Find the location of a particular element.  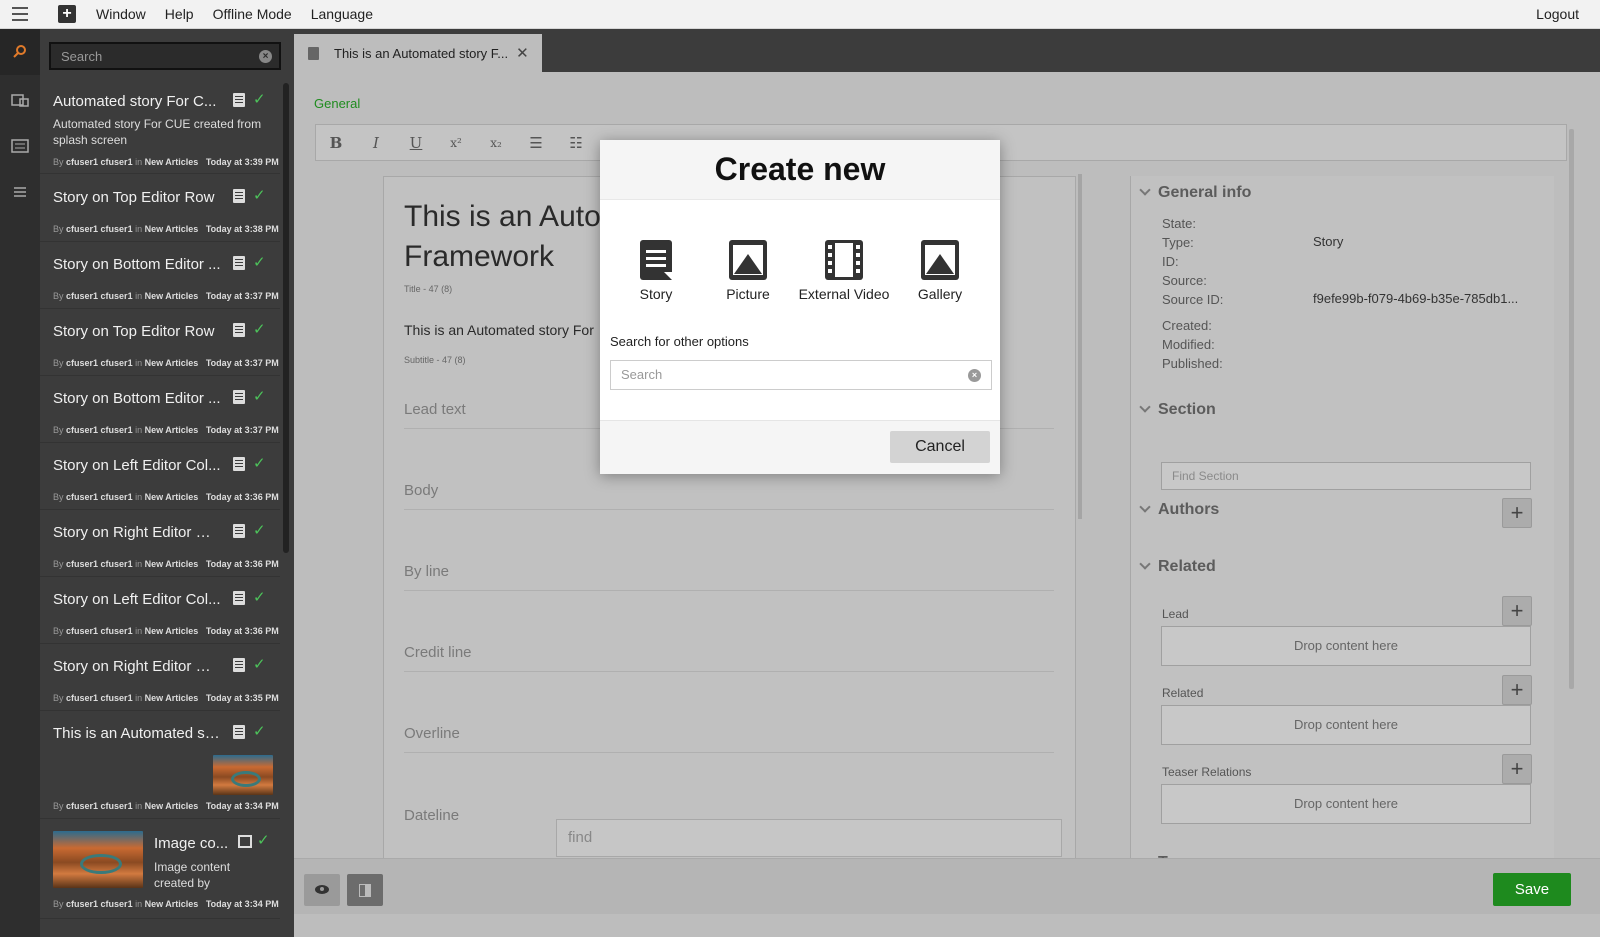

metadata-scrollbar is located at coordinates (1571, 409).